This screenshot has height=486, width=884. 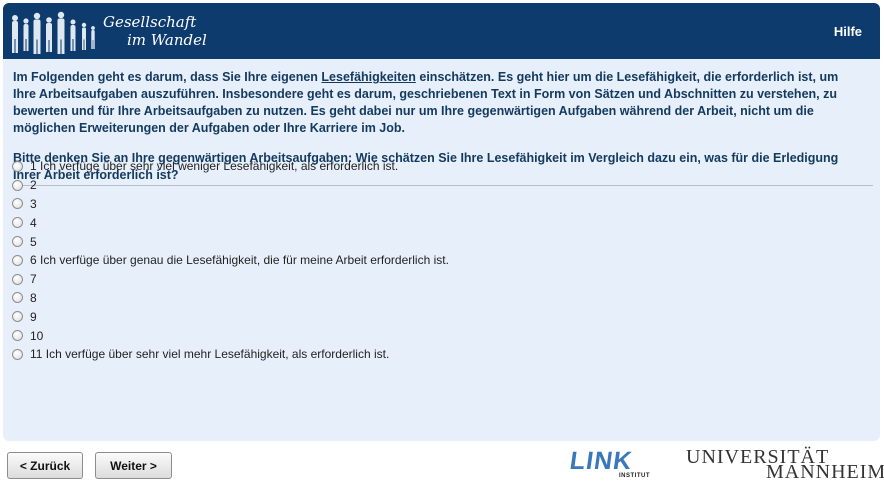 I want to click on option-2: 2, so click(x=230, y=185).